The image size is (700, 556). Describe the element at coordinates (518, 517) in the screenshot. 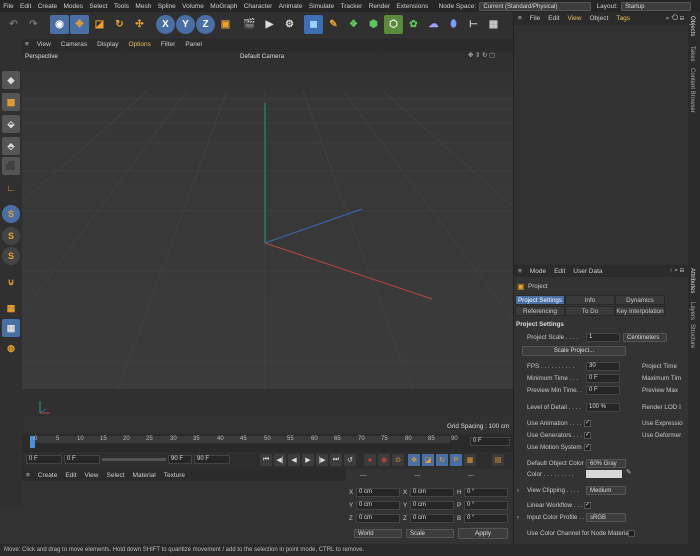

I see `input-profile-expand-icon: ›` at that location.